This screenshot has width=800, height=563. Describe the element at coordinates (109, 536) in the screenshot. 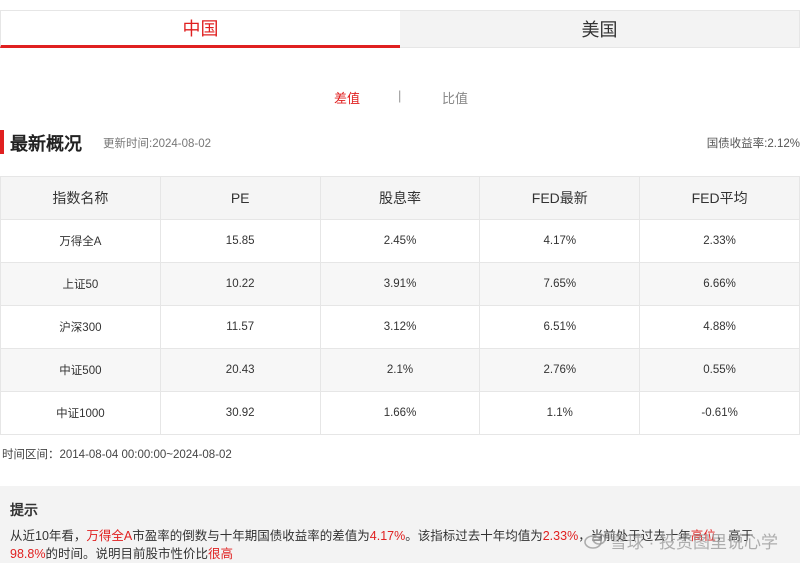

I see `tip-index-name: 万得全A` at that location.